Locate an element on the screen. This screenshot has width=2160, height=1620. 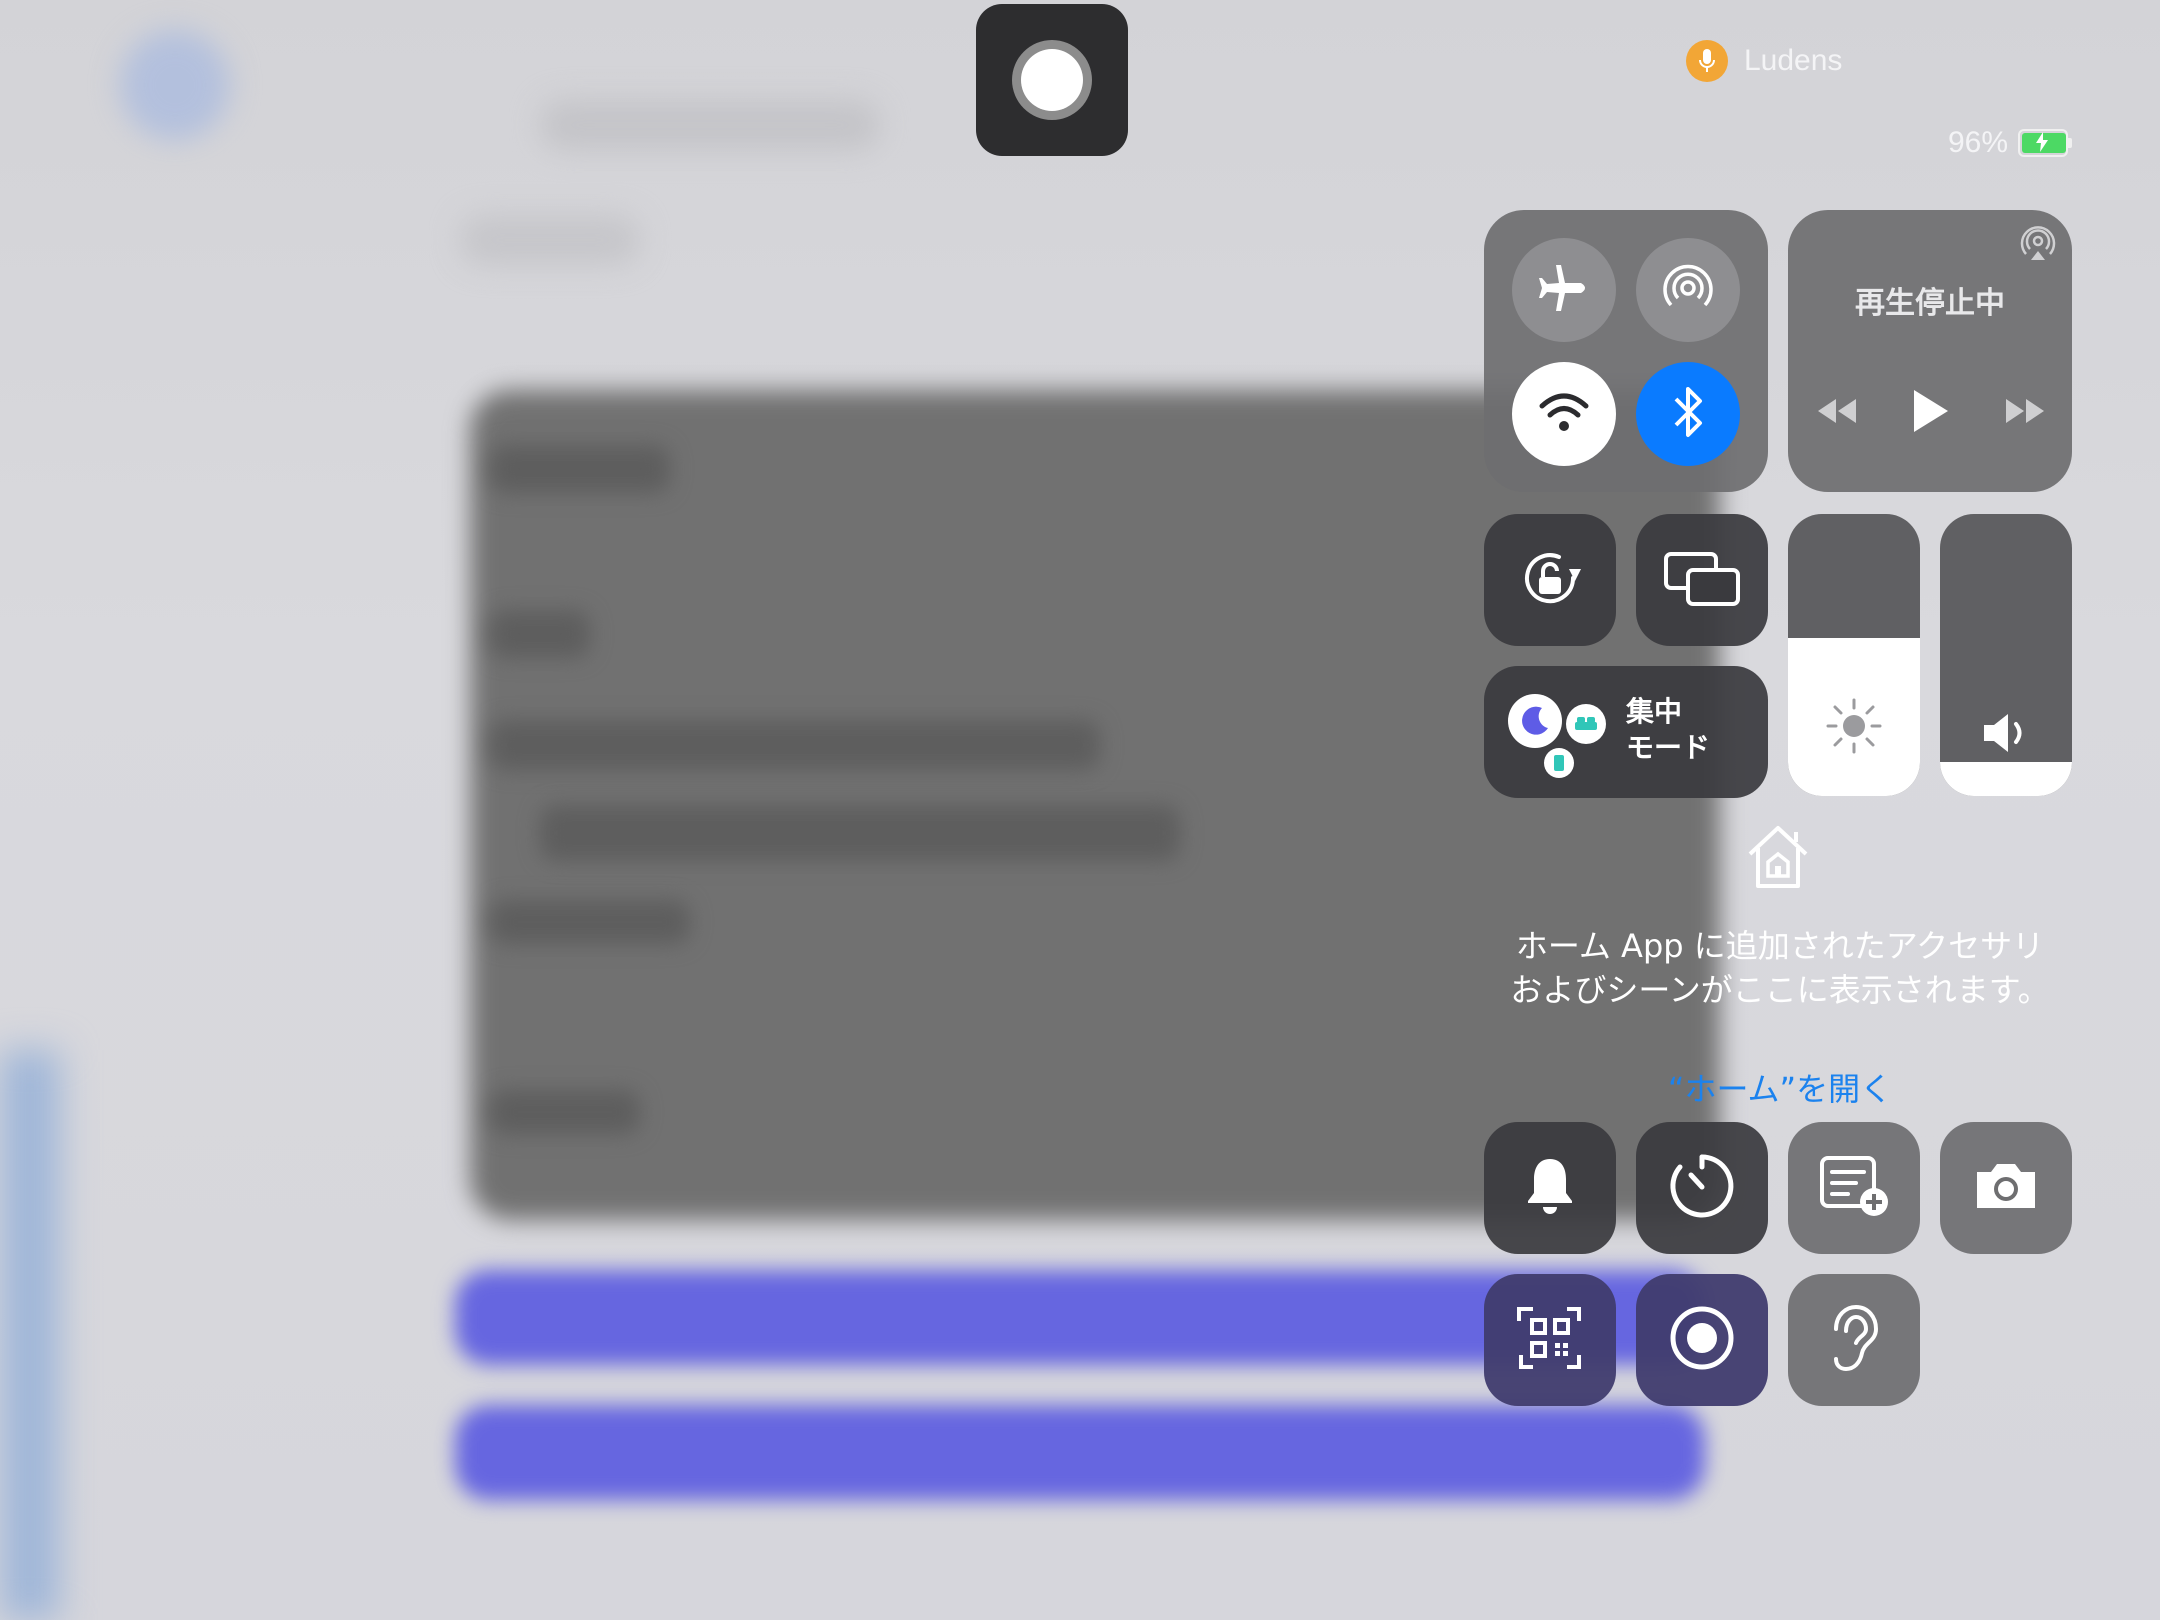
open-home-link: “ホーム”を開く is located at coordinates (1780, 1087).